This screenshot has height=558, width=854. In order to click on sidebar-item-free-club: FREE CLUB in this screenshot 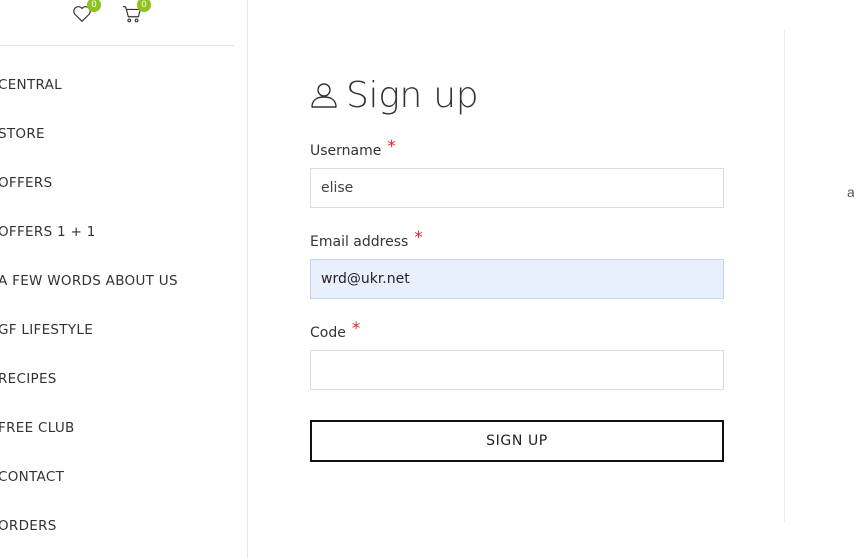, I will do `click(89, 429)`.